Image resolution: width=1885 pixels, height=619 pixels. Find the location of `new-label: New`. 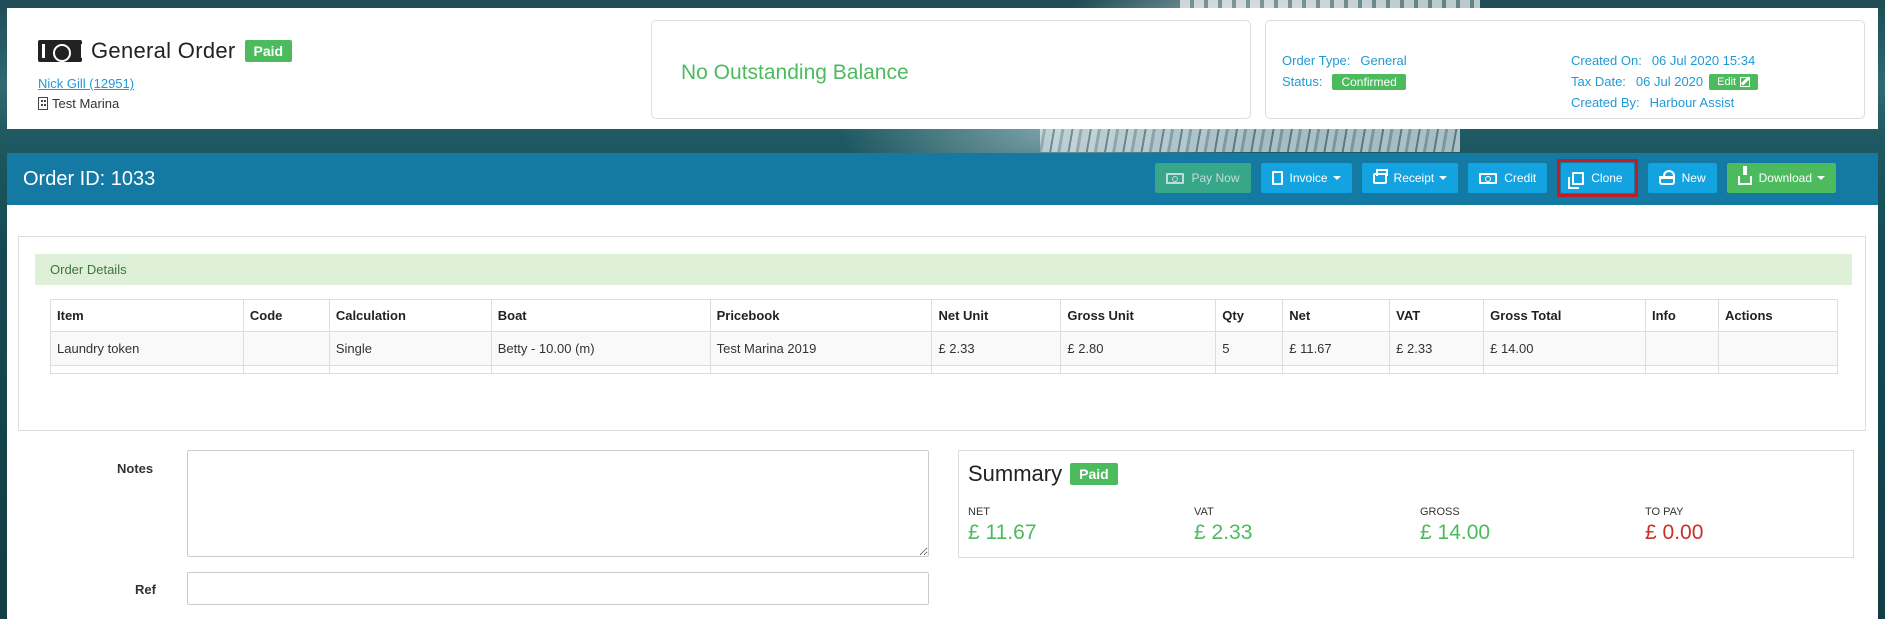

new-label: New is located at coordinates (1693, 178).